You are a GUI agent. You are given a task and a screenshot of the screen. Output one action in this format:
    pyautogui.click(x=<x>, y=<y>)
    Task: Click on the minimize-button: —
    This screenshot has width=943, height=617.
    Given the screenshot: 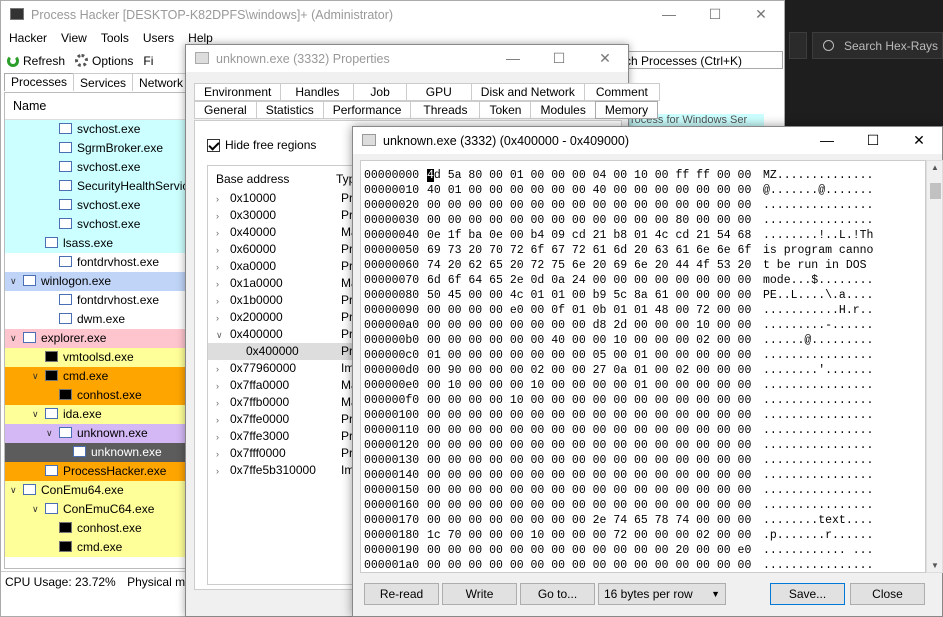 What is the action you would take?
    pyautogui.click(x=669, y=14)
    